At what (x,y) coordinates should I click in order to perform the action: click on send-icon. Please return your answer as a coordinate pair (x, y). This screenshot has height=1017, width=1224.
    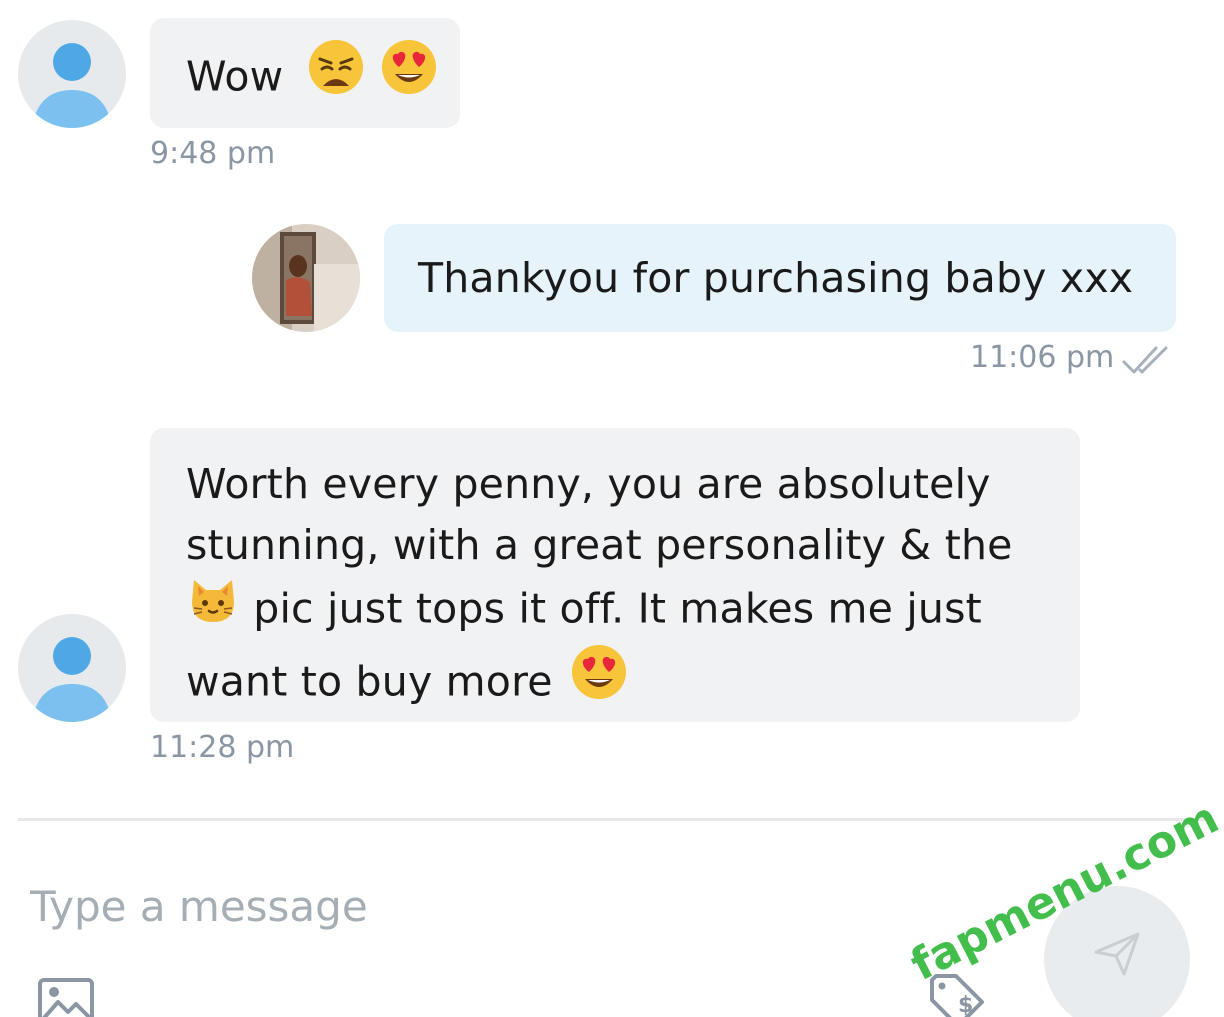
    Looking at the image, I should click on (1117, 955).